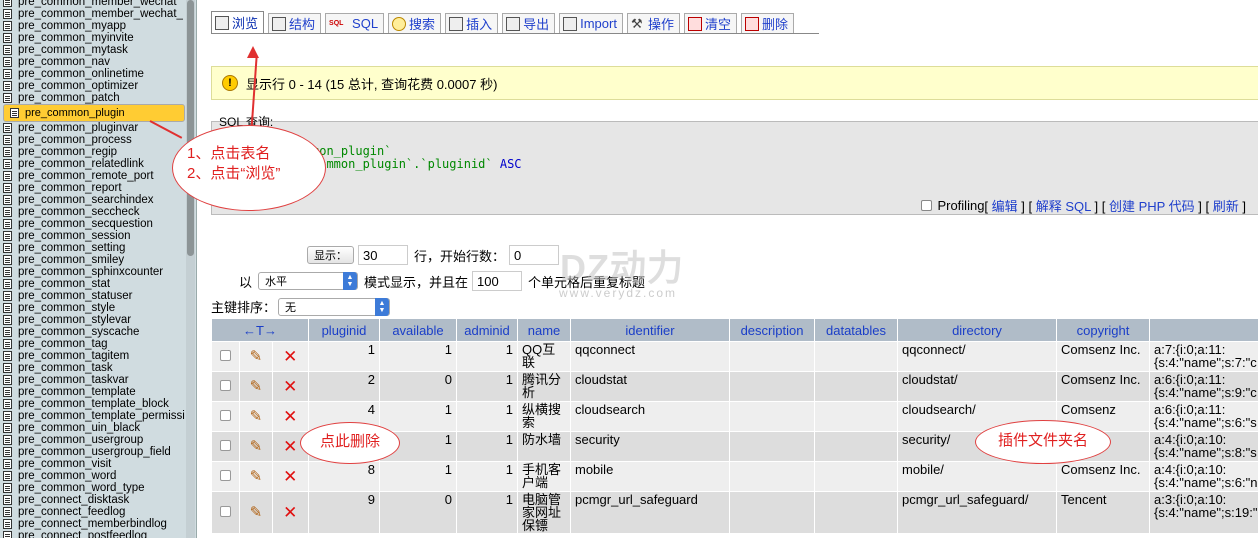 The image size is (1258, 538). I want to click on sidebar-table-label: pre_common_template_block, so click(93, 404).